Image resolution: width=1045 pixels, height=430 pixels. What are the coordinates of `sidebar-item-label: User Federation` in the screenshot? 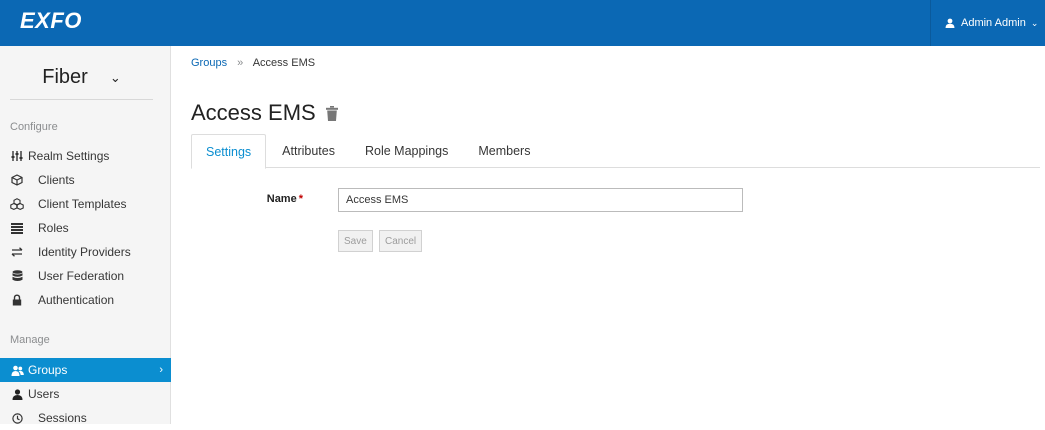 It's located at (81, 276).